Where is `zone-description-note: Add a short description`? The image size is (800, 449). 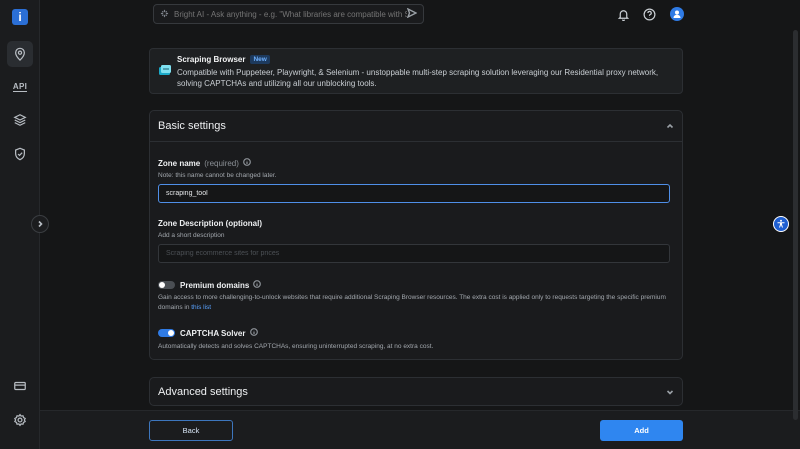 zone-description-note: Add a short description is located at coordinates (191, 235).